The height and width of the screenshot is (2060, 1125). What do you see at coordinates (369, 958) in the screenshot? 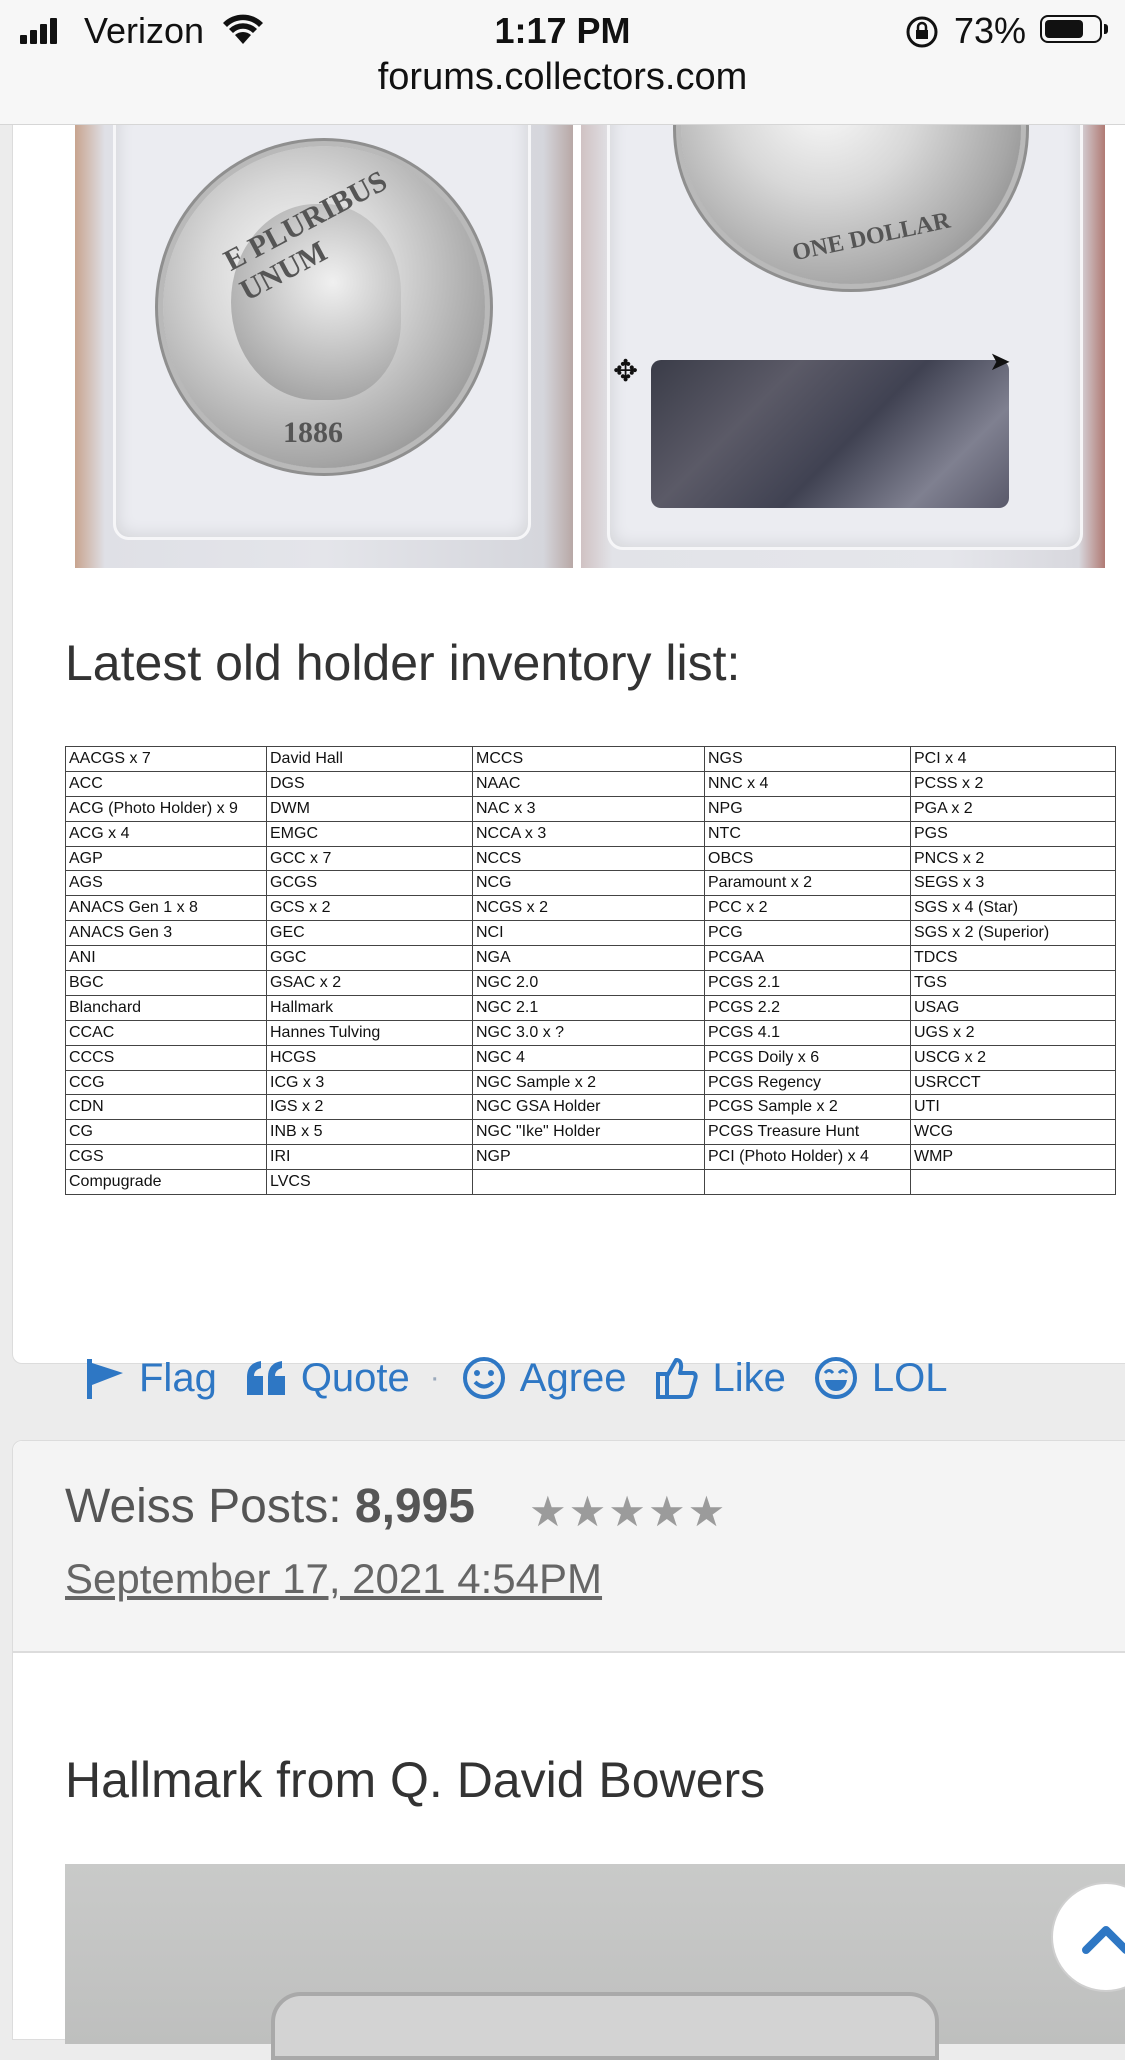
I see `table-cell: GGC` at bounding box center [369, 958].